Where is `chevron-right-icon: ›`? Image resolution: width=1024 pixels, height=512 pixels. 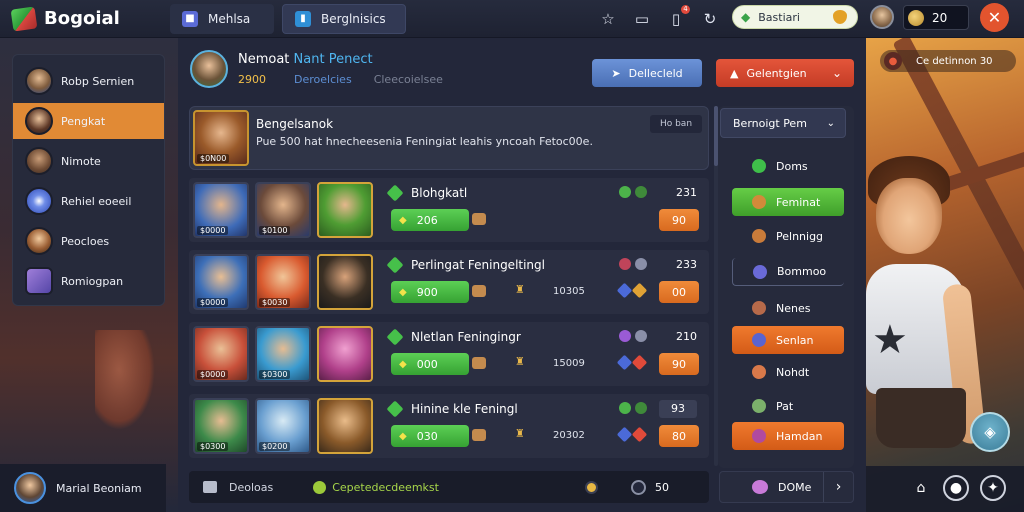 chevron-right-icon: › is located at coordinates (838, 487).